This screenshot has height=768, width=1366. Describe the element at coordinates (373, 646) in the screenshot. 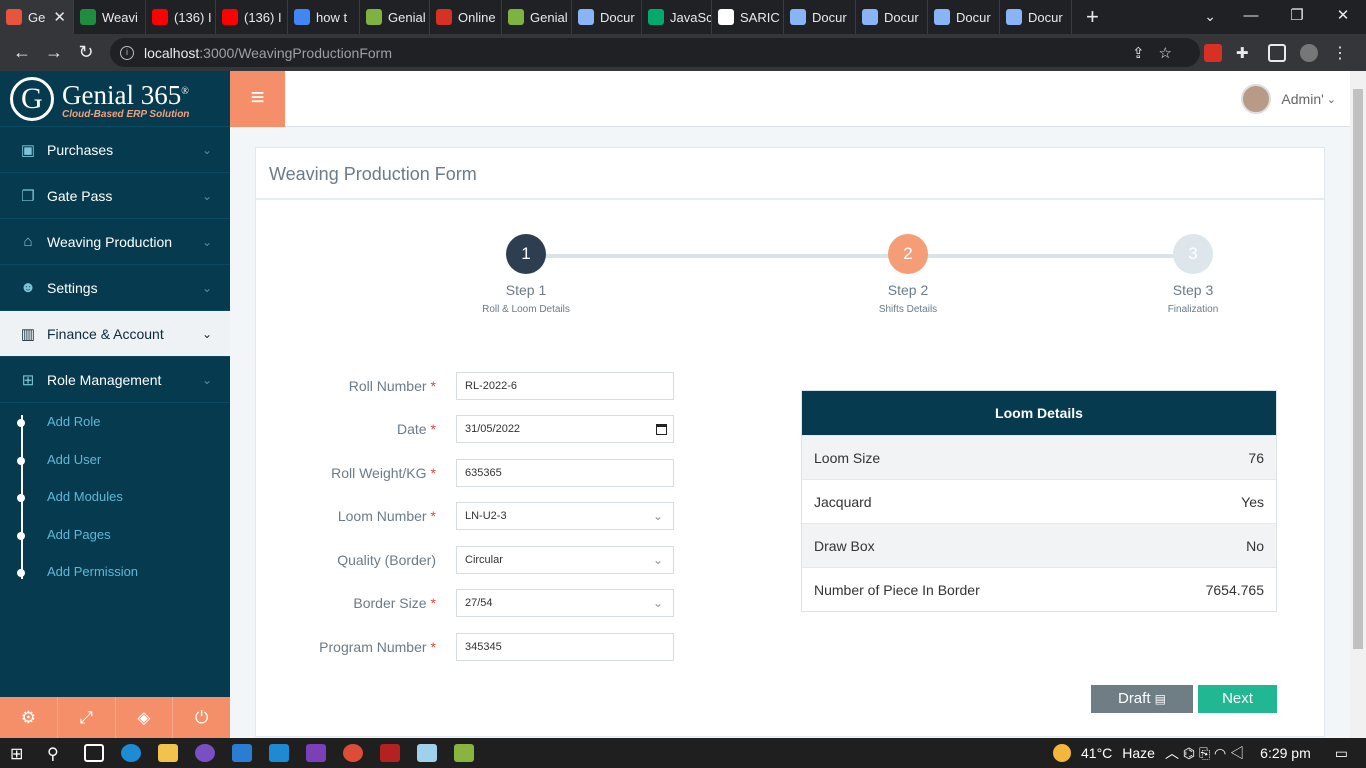

I see `field-label-text: Program Number` at that location.